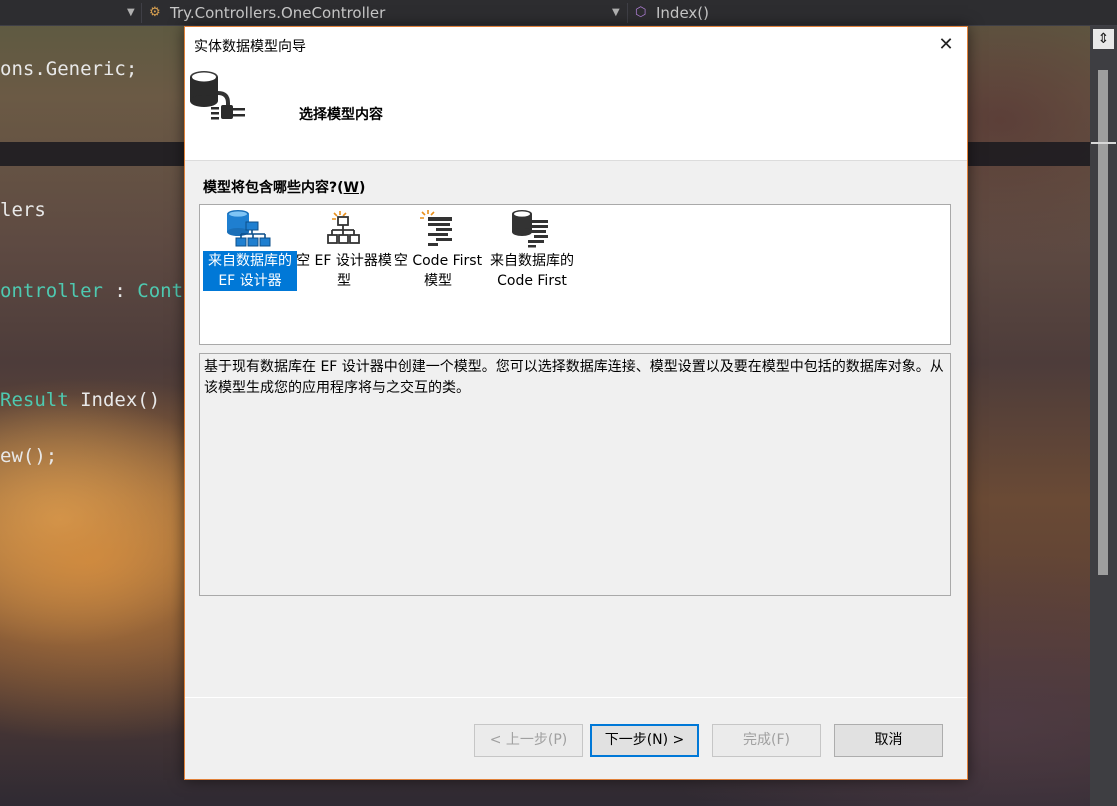  What do you see at coordinates (530, 229) in the screenshot?
I see `database-code-first-icon` at bounding box center [530, 229].